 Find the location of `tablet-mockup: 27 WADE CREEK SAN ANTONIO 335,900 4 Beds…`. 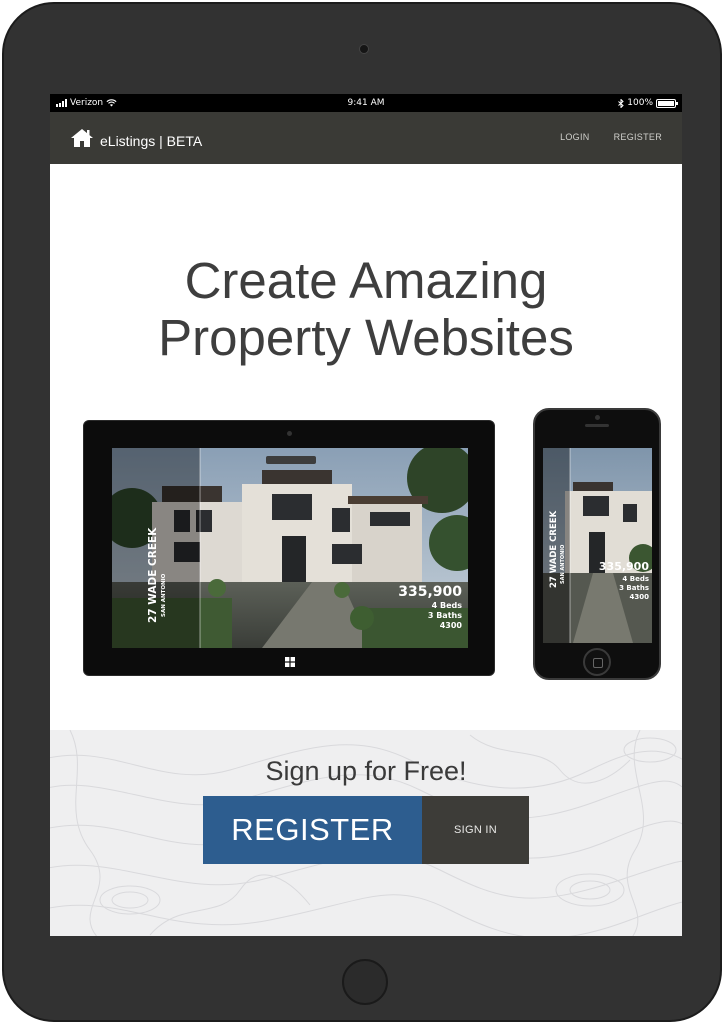

tablet-mockup: 27 WADE CREEK SAN ANTONIO 335,900 4 Beds… is located at coordinates (289, 548).